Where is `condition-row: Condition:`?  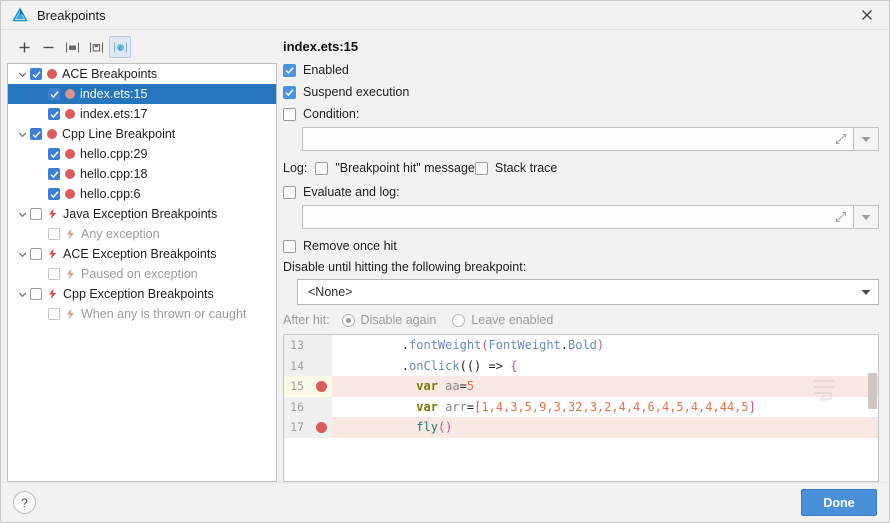 condition-row: Condition: is located at coordinates (581, 114).